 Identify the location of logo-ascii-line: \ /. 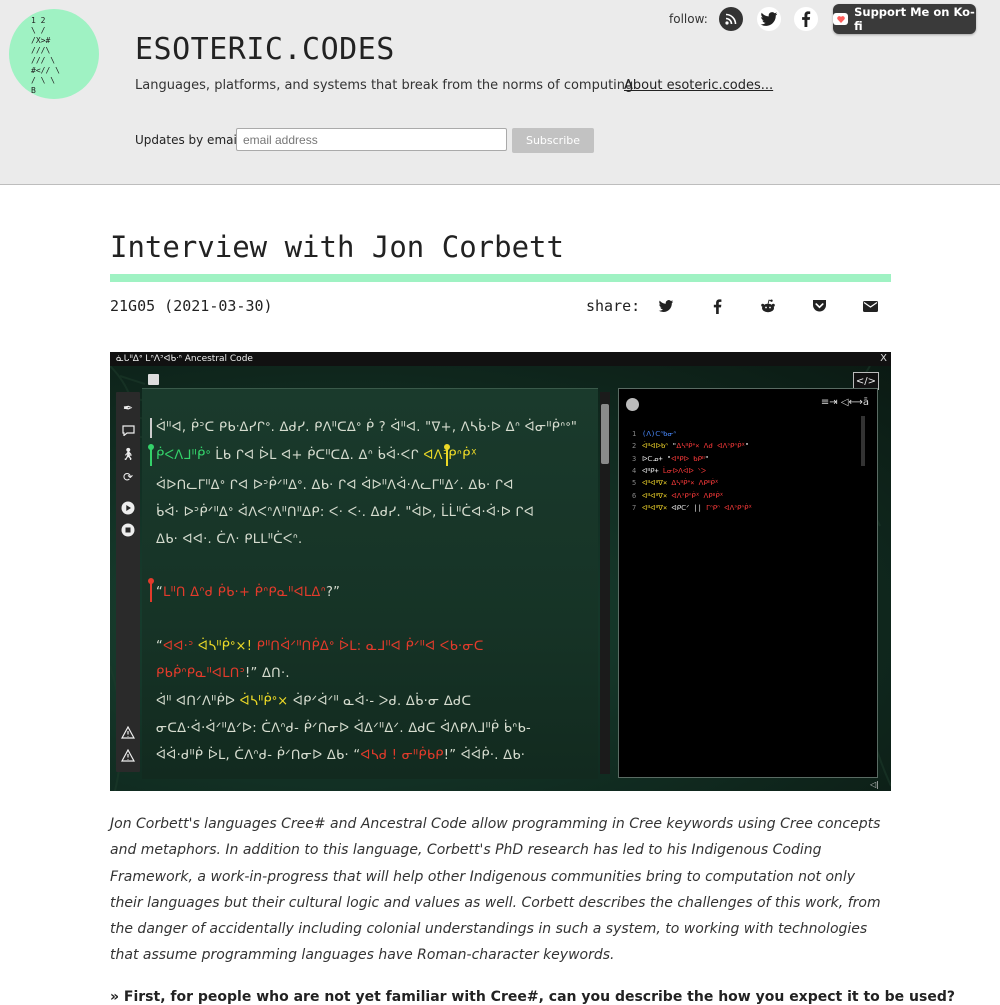
(38, 30).